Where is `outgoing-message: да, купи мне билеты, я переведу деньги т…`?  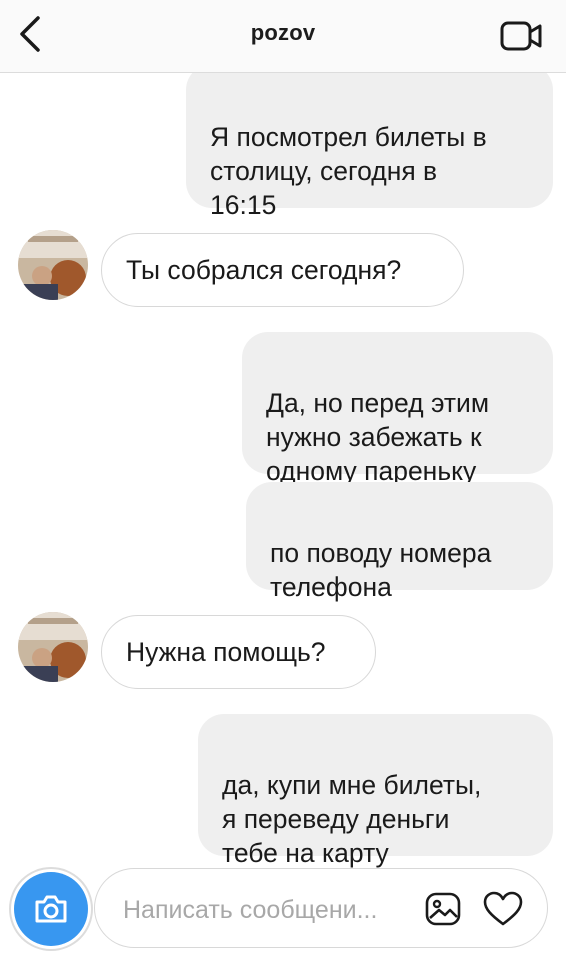 outgoing-message: да, купи мне билеты, я переведу деньги т… is located at coordinates (375, 791).